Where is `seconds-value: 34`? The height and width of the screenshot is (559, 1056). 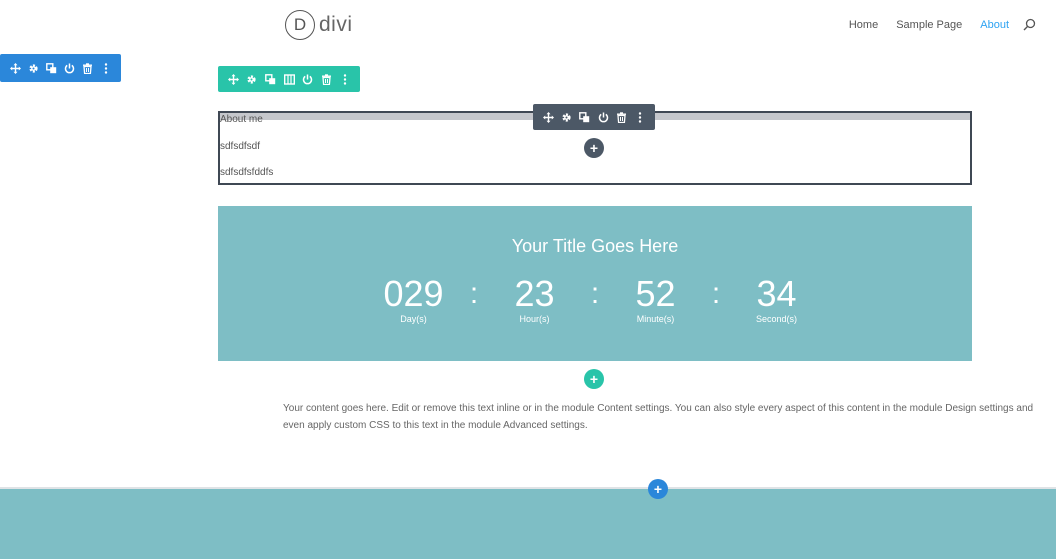 seconds-value: 34 is located at coordinates (776, 293).